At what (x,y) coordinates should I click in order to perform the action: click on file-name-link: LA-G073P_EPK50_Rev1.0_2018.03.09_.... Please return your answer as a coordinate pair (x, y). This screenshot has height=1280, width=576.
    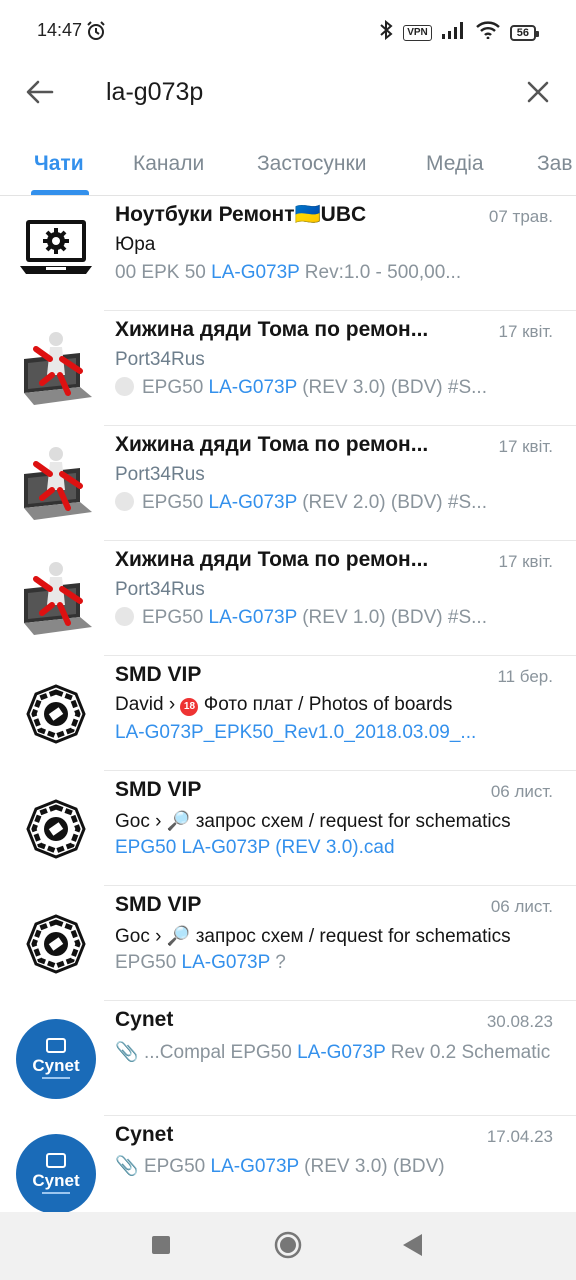
    Looking at the image, I should click on (296, 732).